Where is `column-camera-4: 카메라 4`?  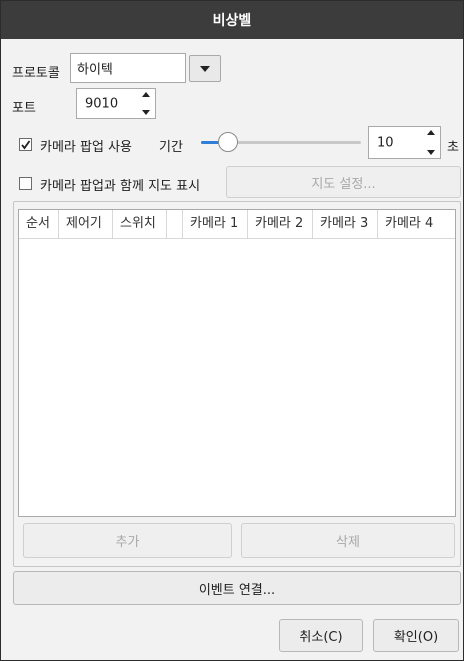 column-camera-4: 카메라 4 is located at coordinates (416, 224).